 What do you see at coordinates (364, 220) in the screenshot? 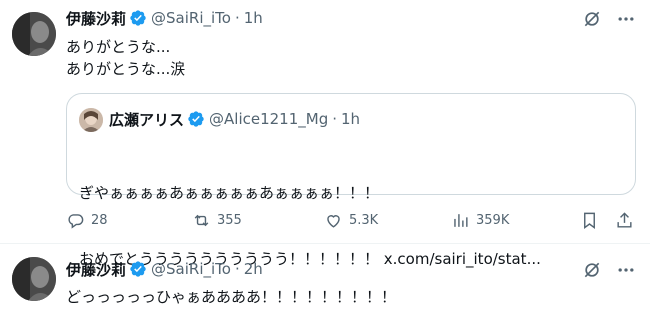
I see `like-count: 5.3K` at bounding box center [364, 220].